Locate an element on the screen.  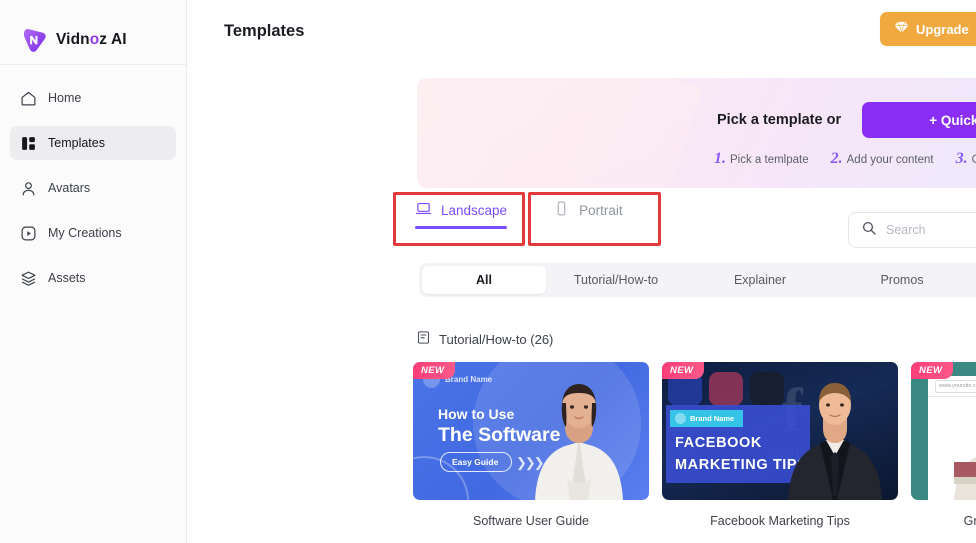
sidebar-item-label: My Creations is located at coordinates (85, 233).